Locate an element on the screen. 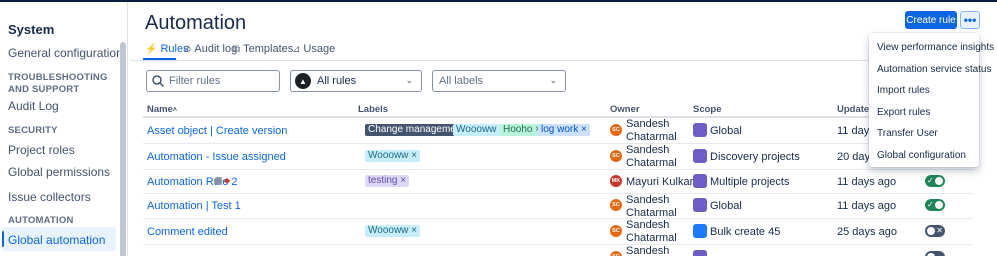 This screenshot has height=256, width=997. rule-enabled-toggle is located at coordinates (935, 253).